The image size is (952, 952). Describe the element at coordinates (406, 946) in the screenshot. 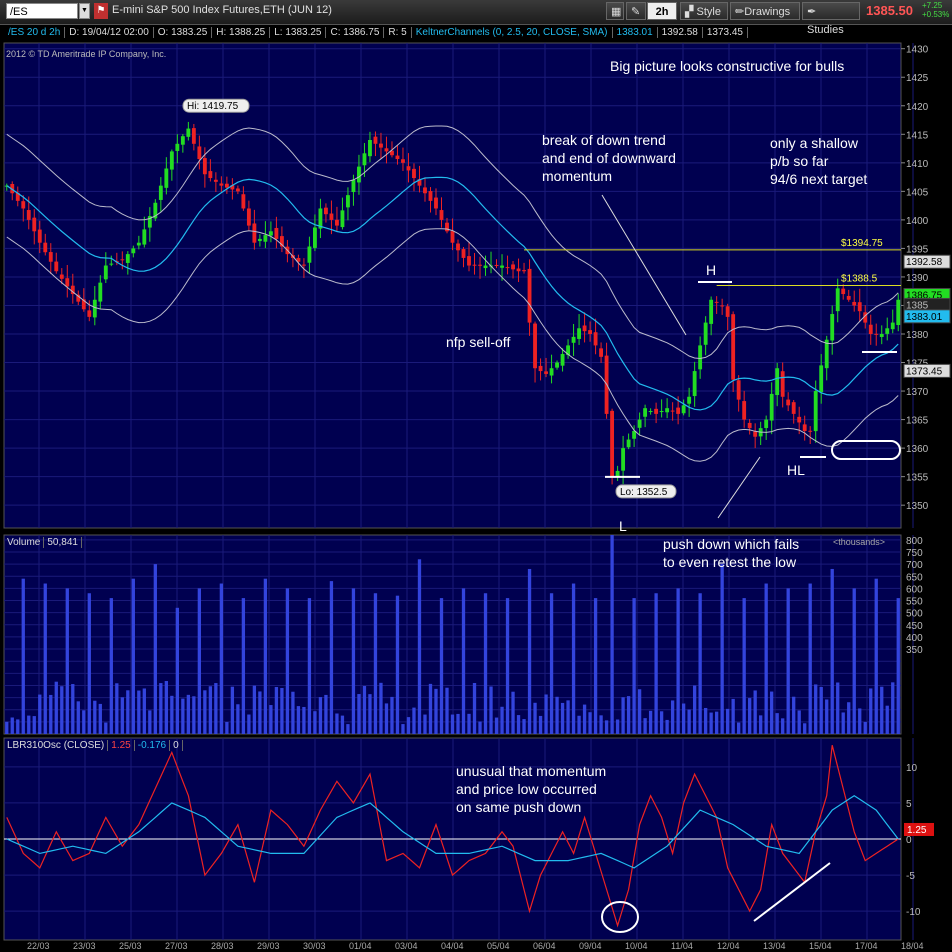

I see `x-axis-date-label: 03/04` at that location.